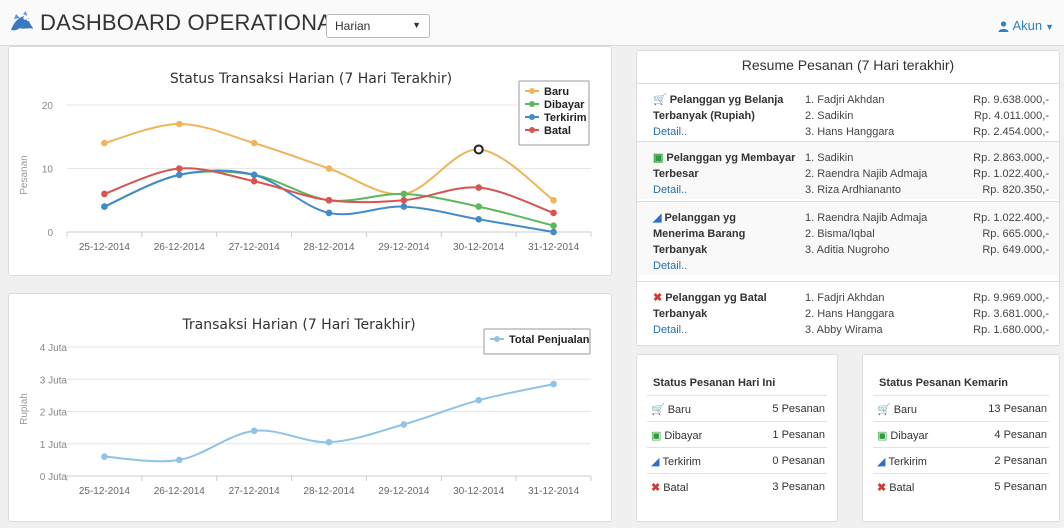  Describe the element at coordinates (1020, 461) in the screenshot. I see `status-count: 2 Pesanan` at that location.